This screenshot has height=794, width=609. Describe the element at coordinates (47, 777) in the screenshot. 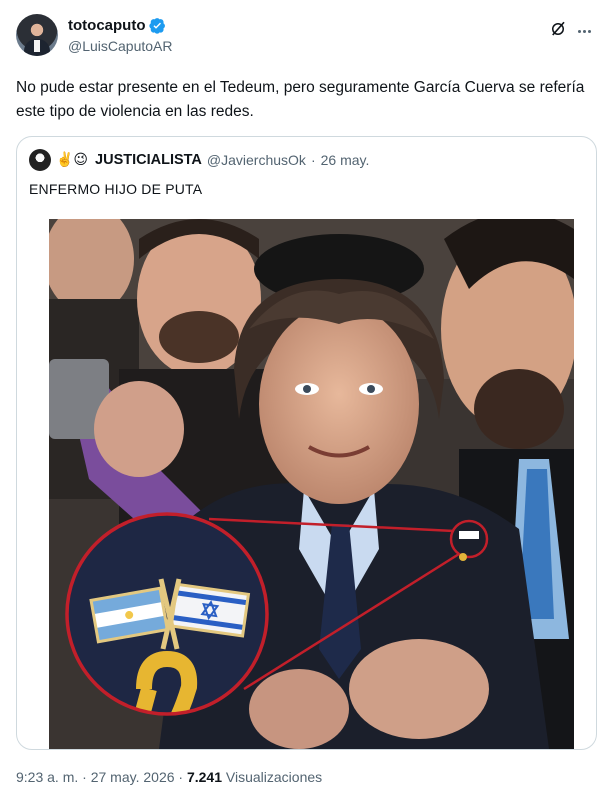

I see `post-time: 9:23 a. m.` at that location.